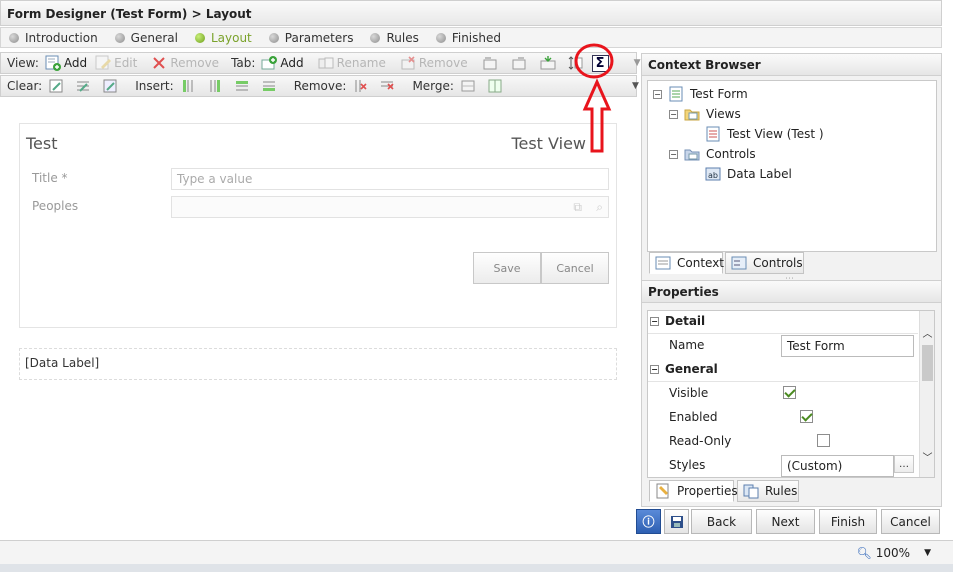 This screenshot has height=572, width=953. I want to click on tab-context: Context, so click(686, 263).